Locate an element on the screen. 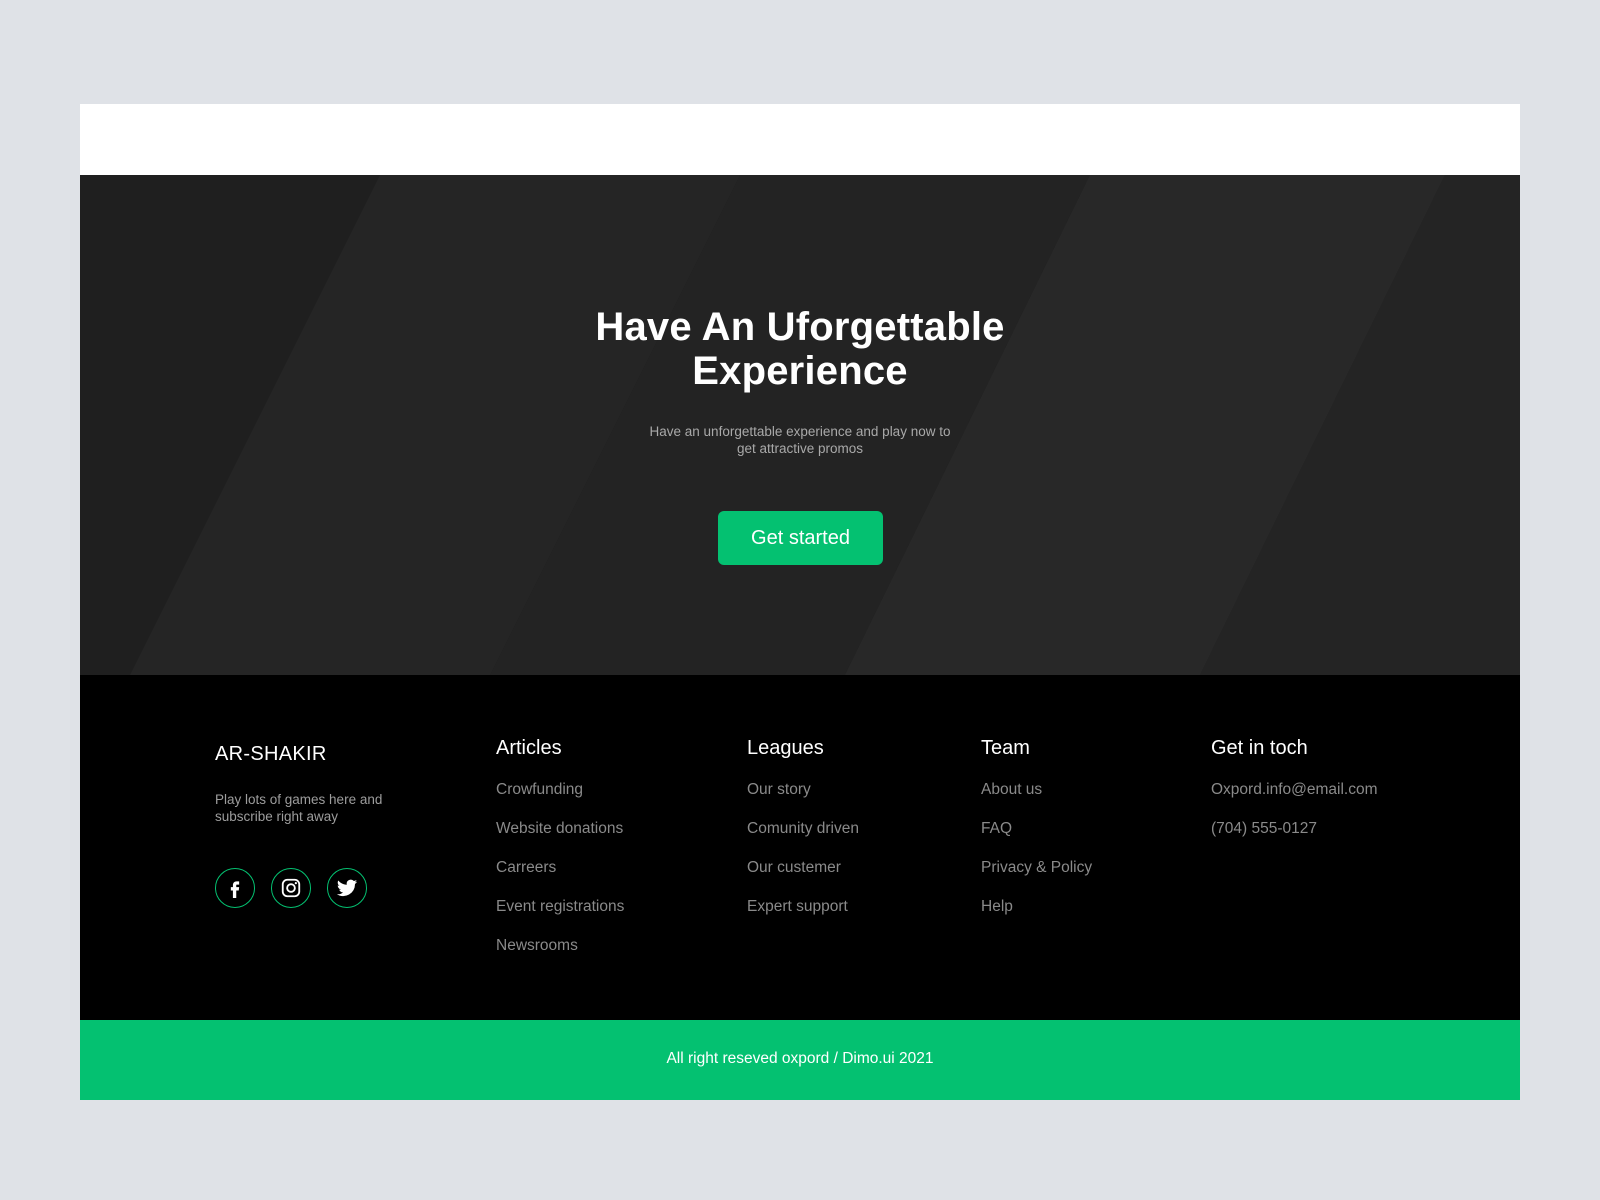 The height and width of the screenshot is (1200, 1600). facebook-link is located at coordinates (235, 888).